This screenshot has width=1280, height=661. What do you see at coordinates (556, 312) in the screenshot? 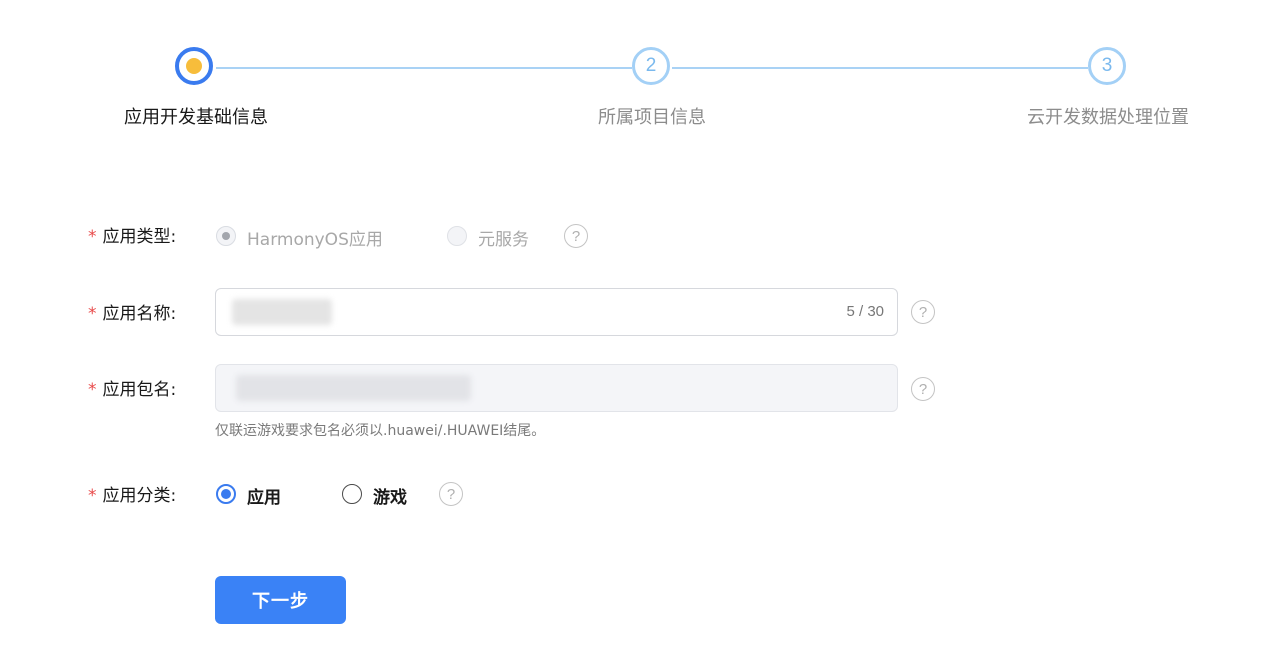
I see `app-name-input: 5 / 30` at bounding box center [556, 312].